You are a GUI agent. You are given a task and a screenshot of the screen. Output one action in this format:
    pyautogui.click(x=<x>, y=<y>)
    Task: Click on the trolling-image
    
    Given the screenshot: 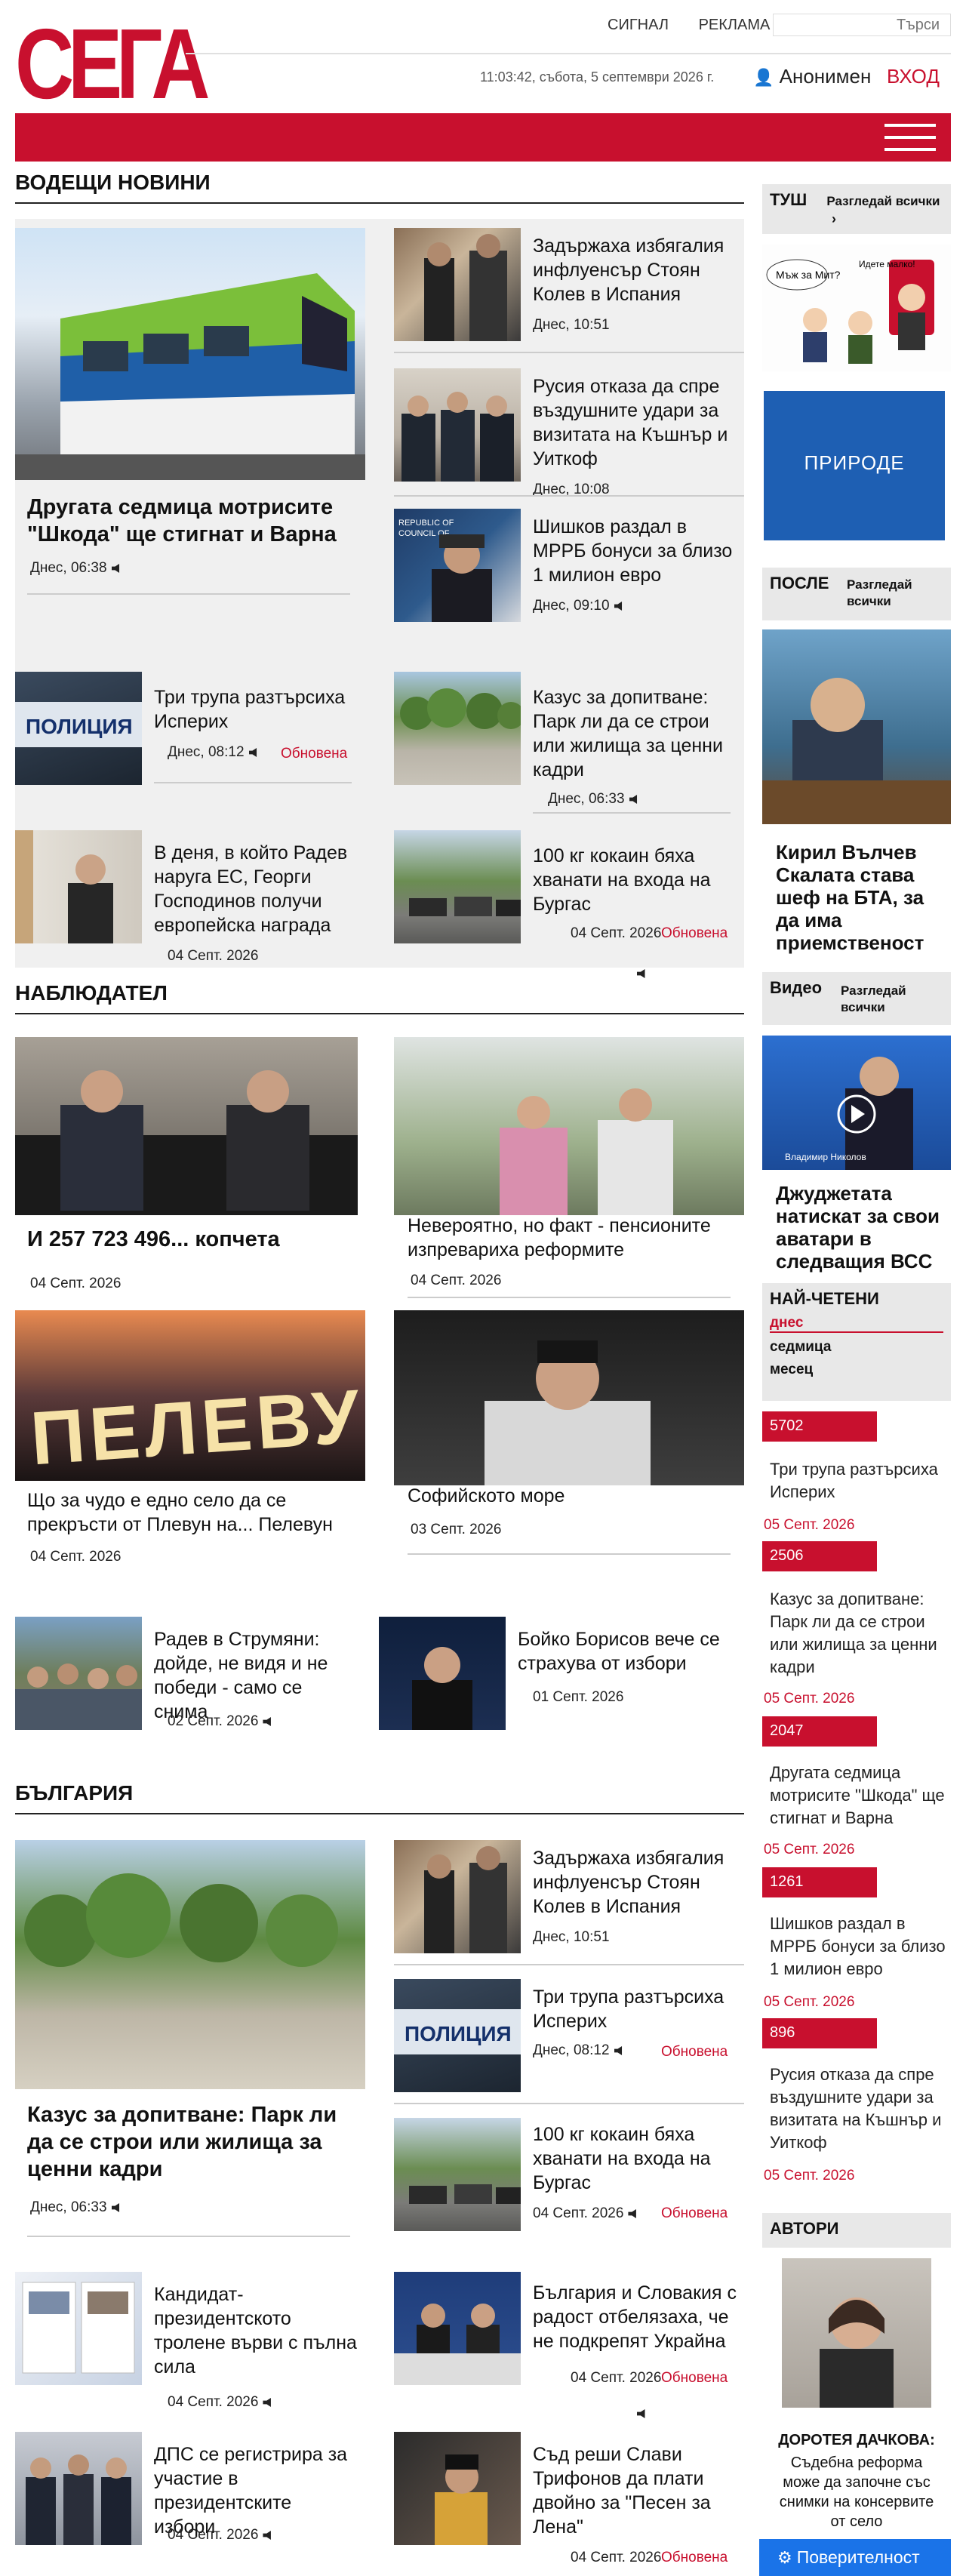 What is the action you would take?
    pyautogui.click(x=78, y=2328)
    